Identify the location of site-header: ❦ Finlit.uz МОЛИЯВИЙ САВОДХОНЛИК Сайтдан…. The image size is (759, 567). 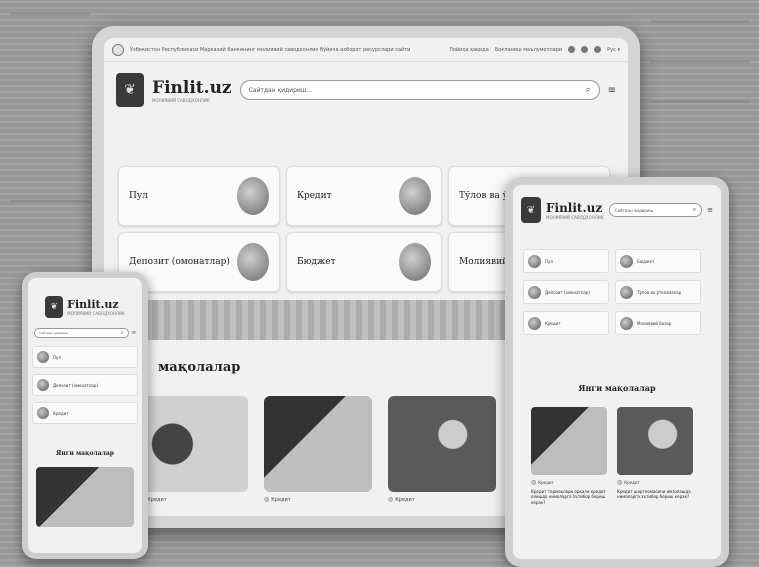
(366, 90).